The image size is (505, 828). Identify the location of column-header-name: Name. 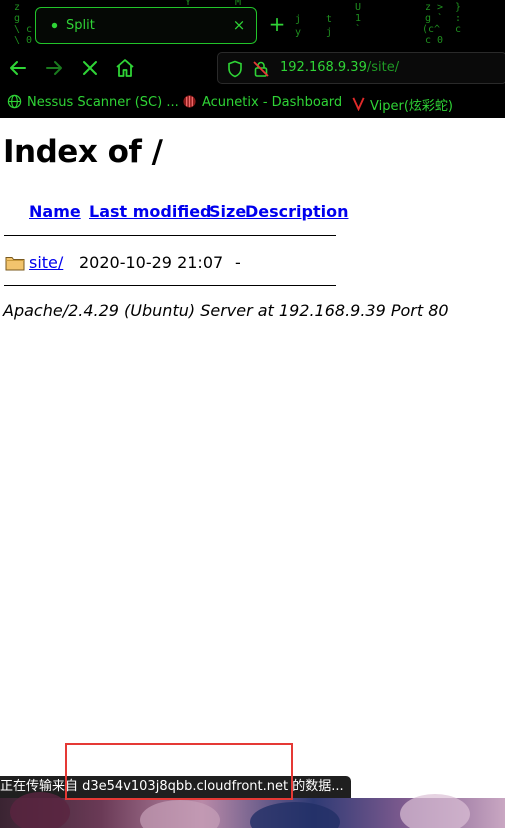
(55, 211).